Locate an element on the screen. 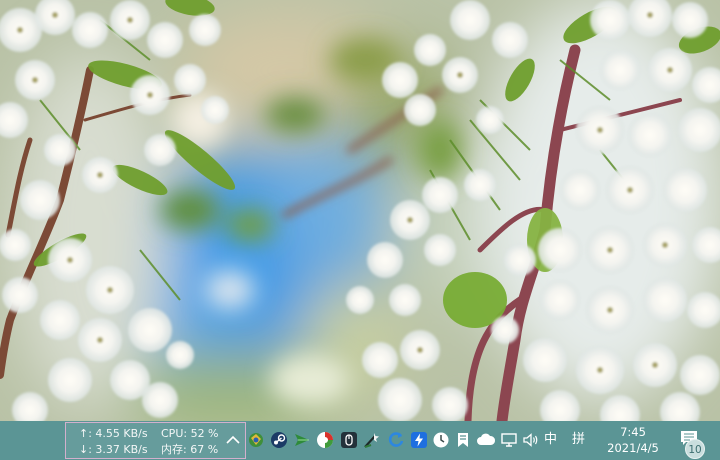 The width and height of the screenshot is (720, 460). upload-speed: ↑: 4.55 KB/s is located at coordinates (113, 433).